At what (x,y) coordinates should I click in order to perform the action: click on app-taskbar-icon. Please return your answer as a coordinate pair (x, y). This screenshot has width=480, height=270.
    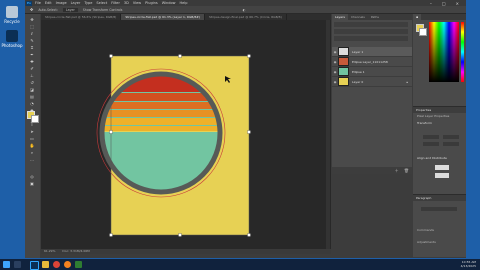
    Looking at the image, I should click on (78, 264).